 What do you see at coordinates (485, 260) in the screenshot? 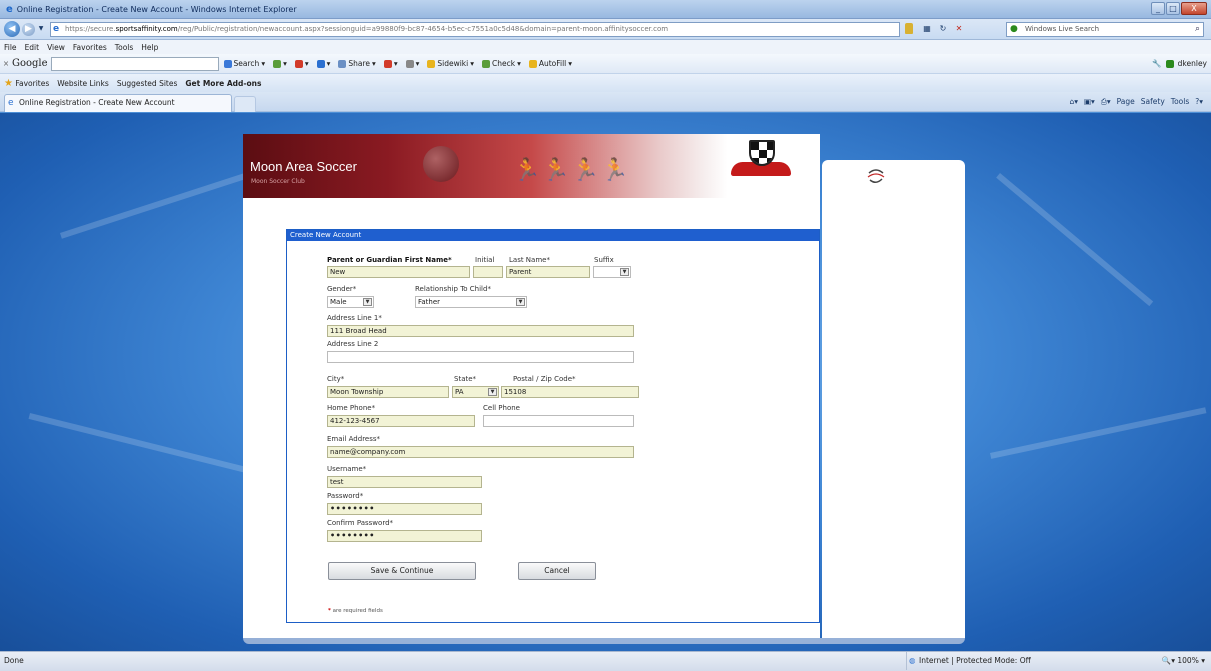
I see `initial-label: Initial` at bounding box center [485, 260].